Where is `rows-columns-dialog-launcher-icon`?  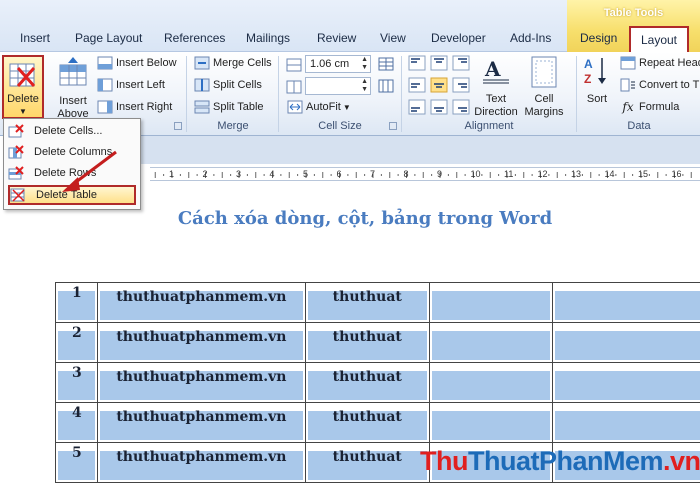 rows-columns-dialog-launcher-icon is located at coordinates (178, 126).